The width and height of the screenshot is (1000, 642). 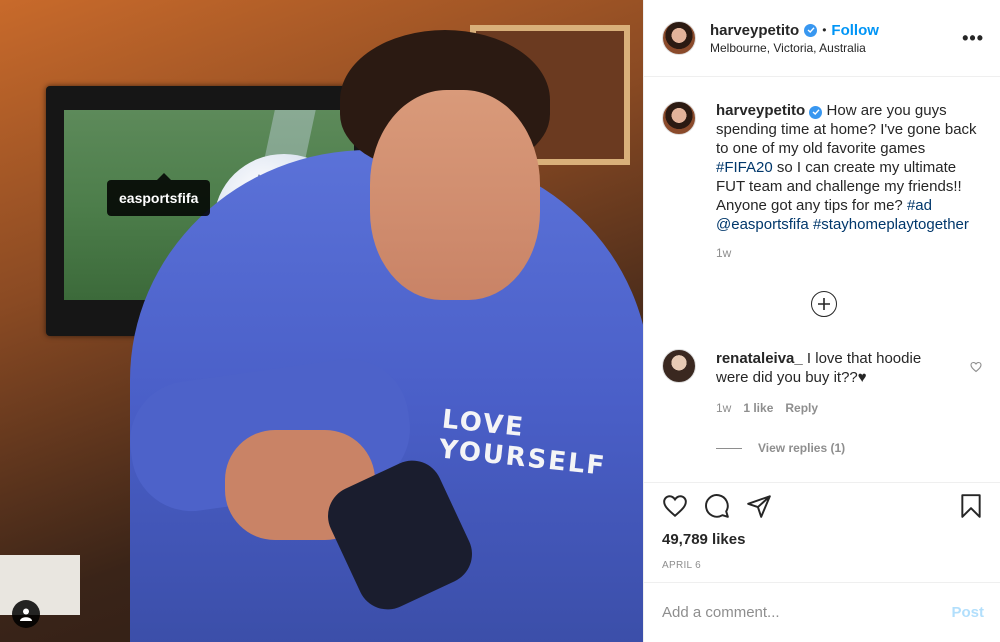 I want to click on share-paper-plane-icon, so click(x=759, y=506).